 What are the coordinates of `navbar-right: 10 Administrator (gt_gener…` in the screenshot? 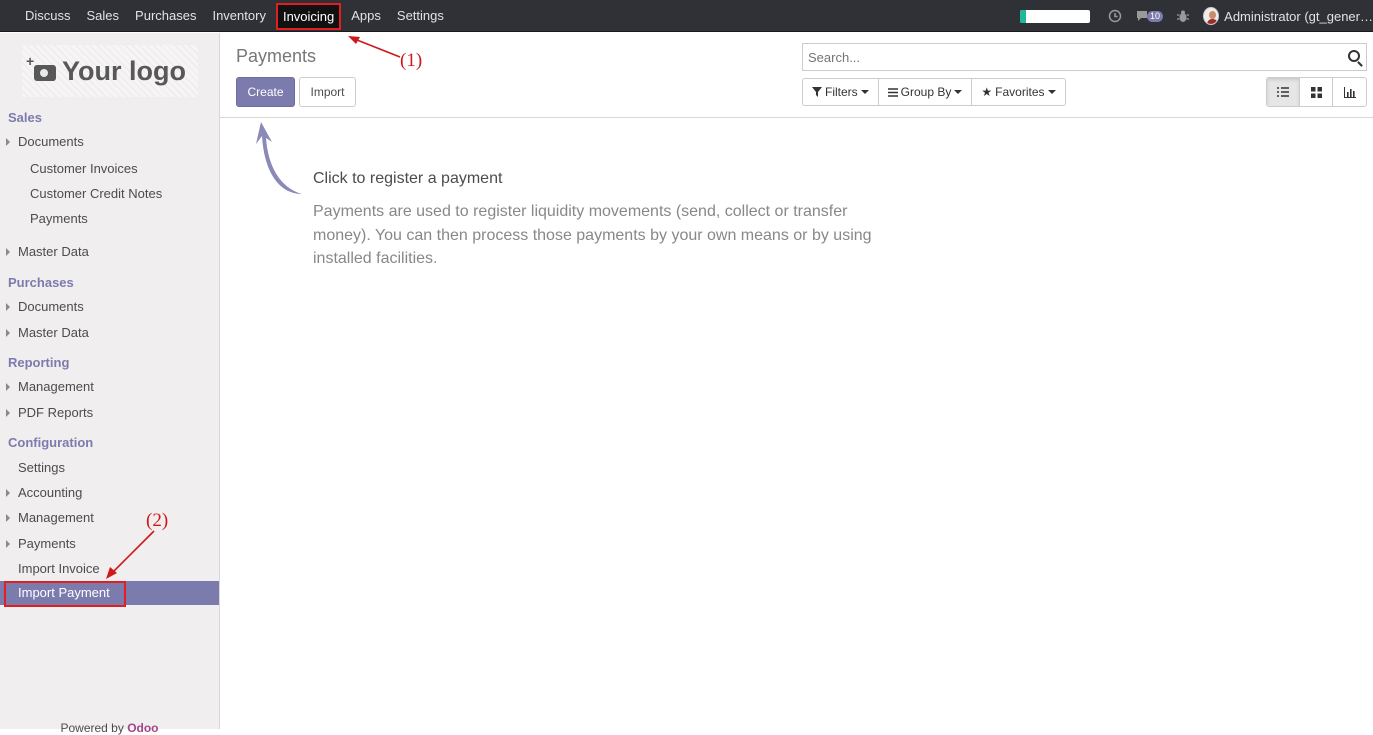 It's located at (1196, 16).